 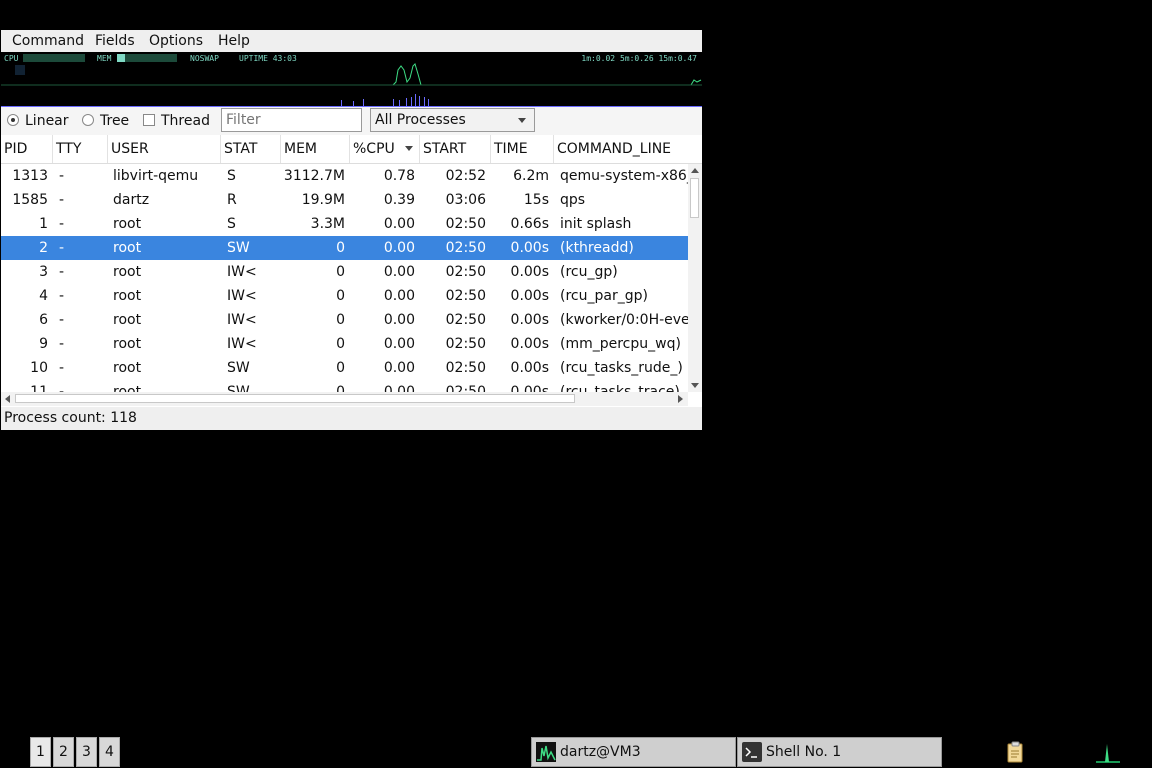 I want to click on cell-pid: 4, so click(x=43, y=296).